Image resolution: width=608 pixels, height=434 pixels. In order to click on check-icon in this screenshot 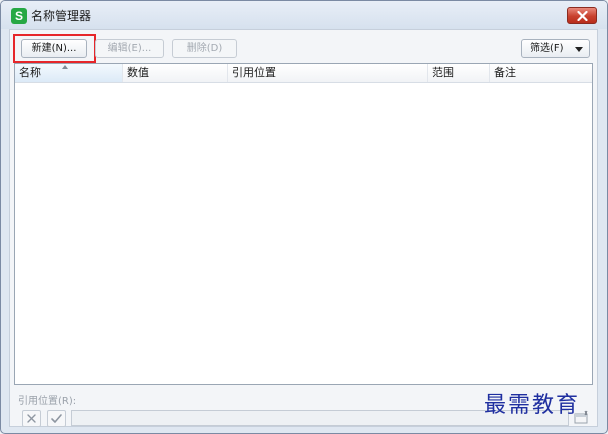, I will do `click(56, 418)`.